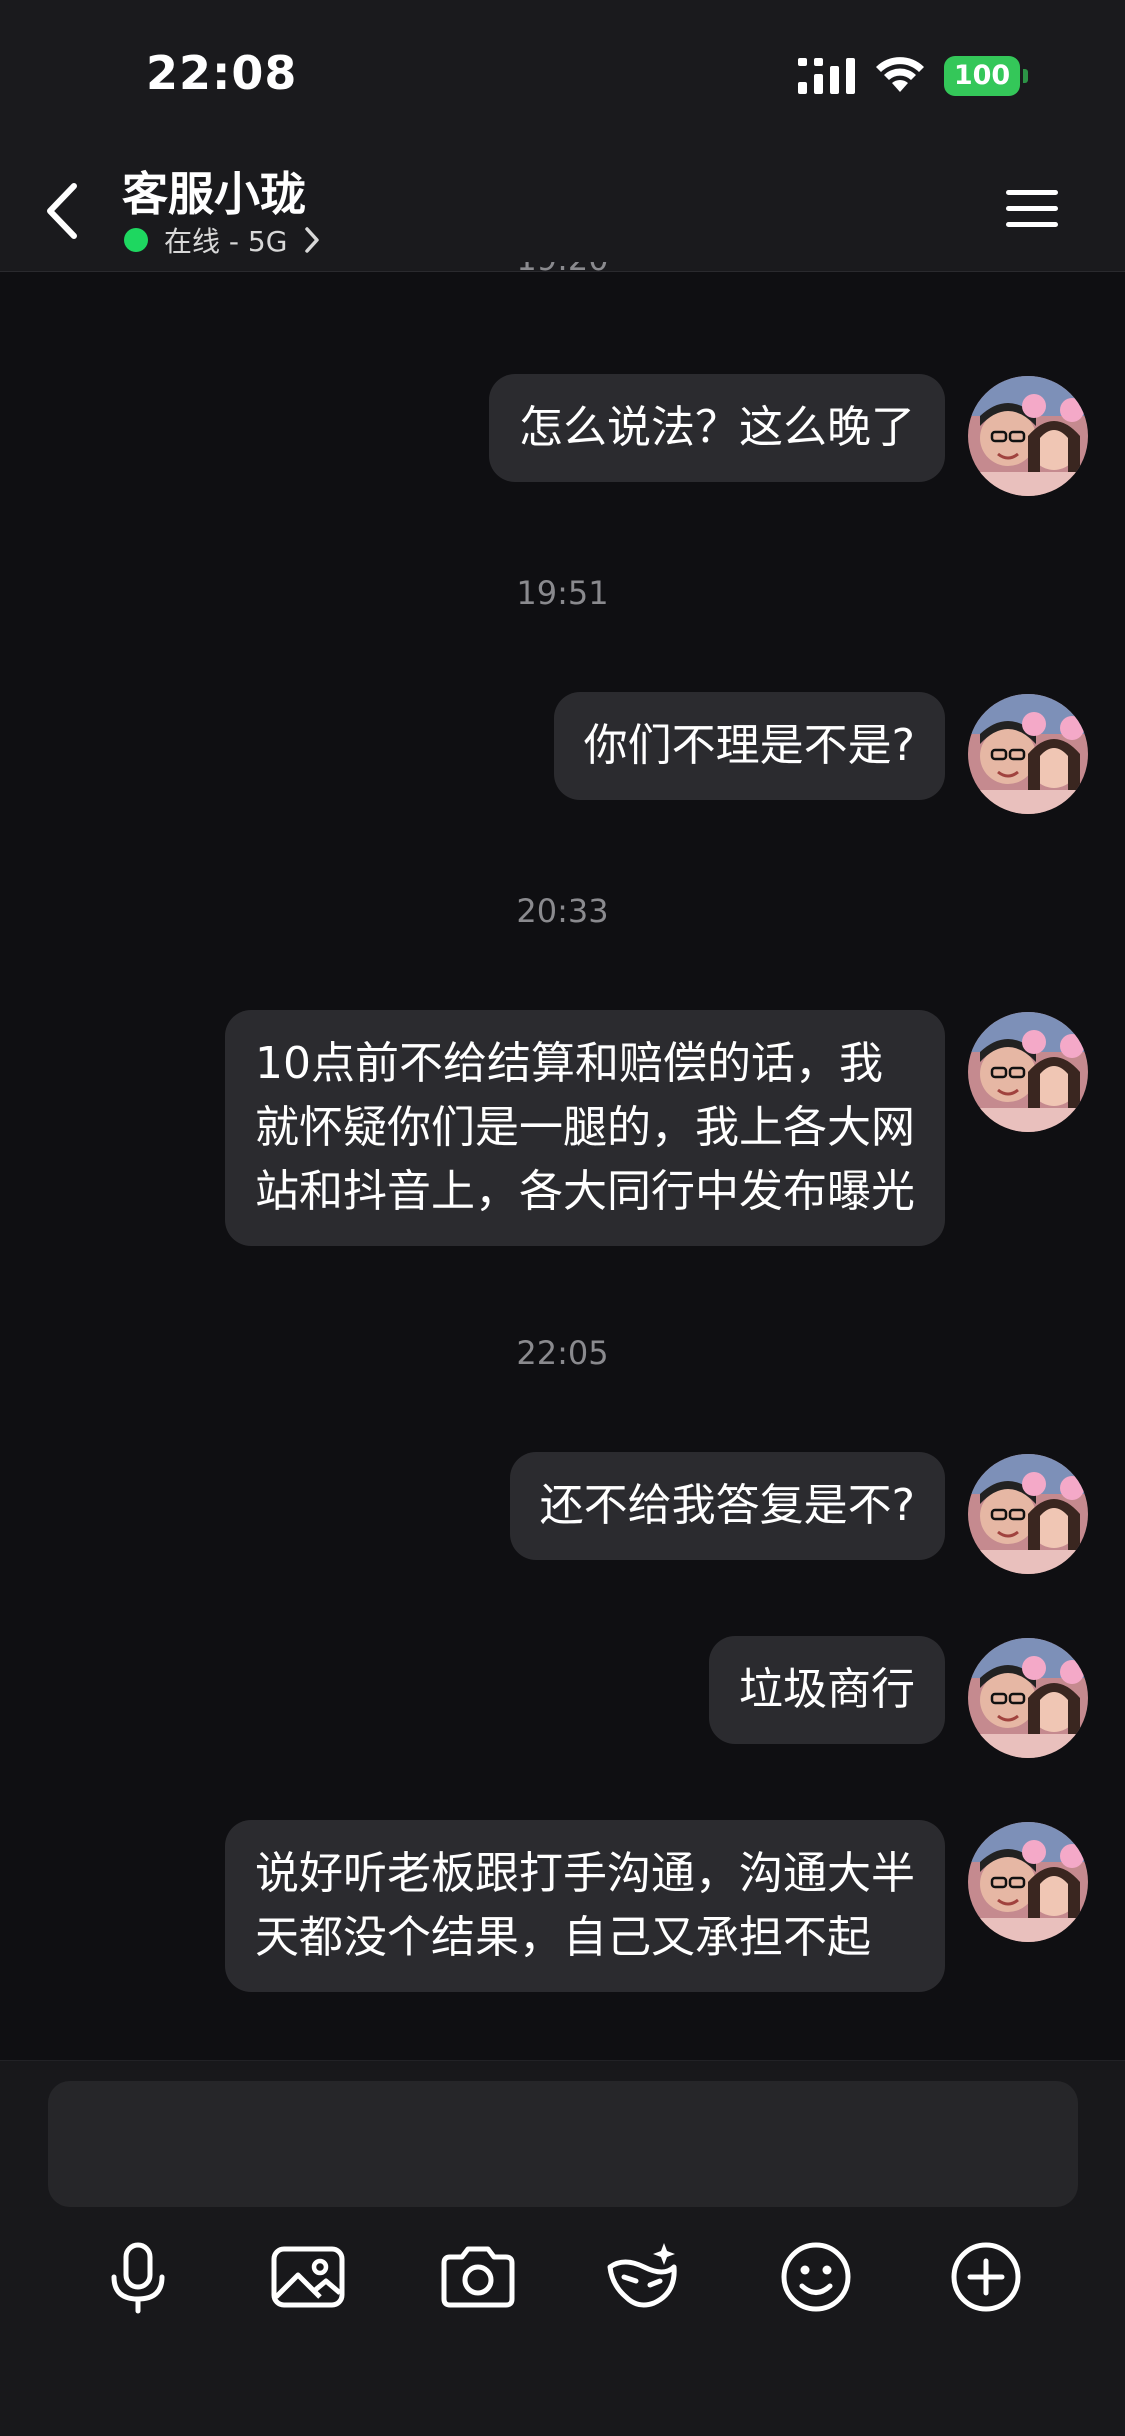 Image resolution: width=1125 pixels, height=2436 pixels. What do you see at coordinates (562, 593) in the screenshot?
I see `timestamp: 19:51` at bounding box center [562, 593].